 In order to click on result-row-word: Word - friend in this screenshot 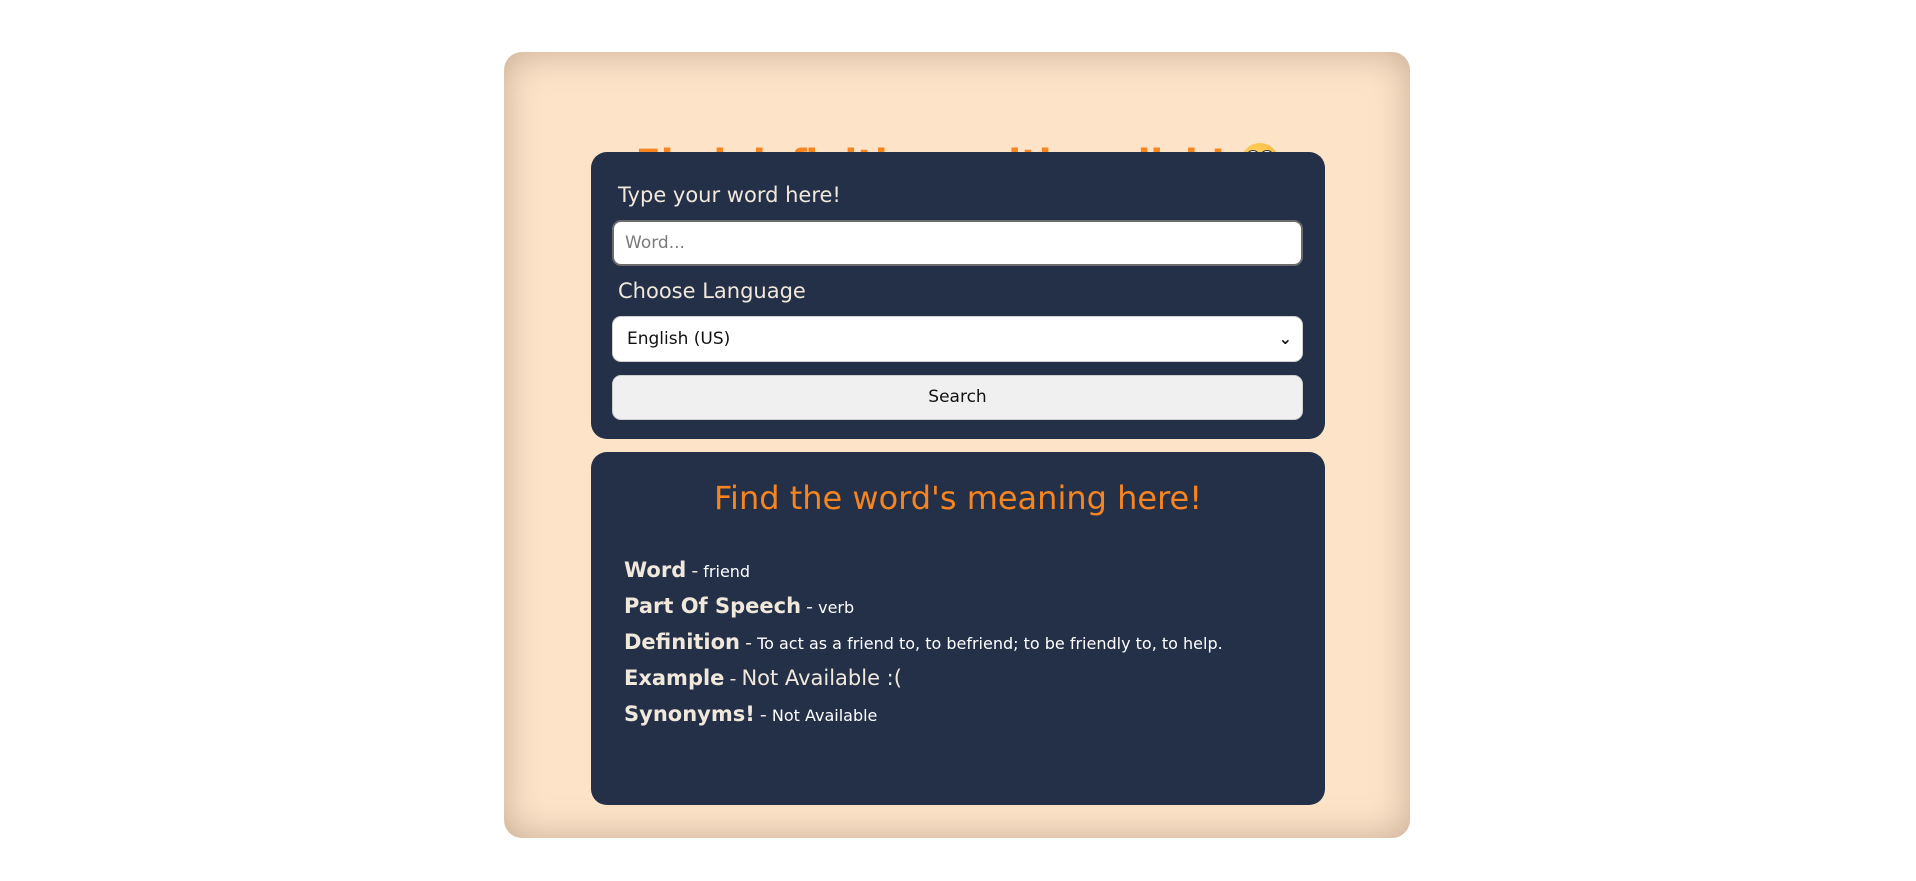, I will do `click(687, 571)`.